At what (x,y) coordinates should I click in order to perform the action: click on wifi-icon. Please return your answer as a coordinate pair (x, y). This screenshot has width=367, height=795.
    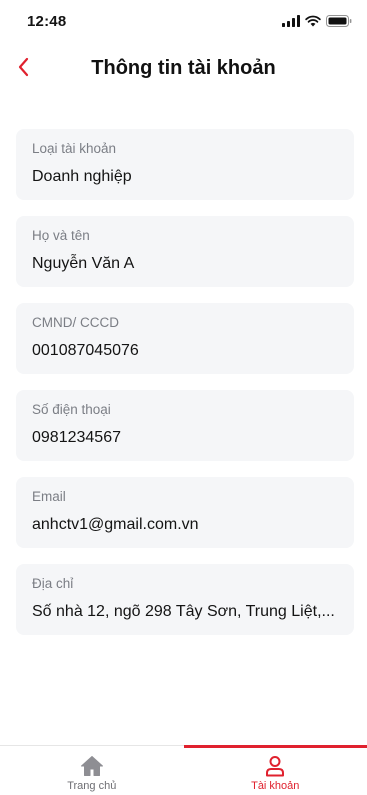
    Looking at the image, I should click on (313, 21).